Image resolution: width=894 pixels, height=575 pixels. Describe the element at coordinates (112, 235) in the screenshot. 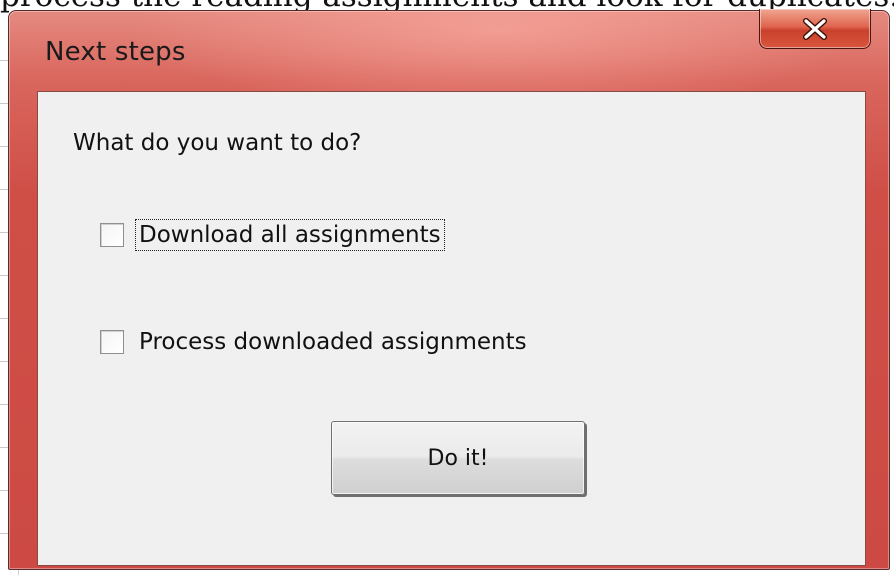

I see `download-all-assignments-checkbox` at that location.